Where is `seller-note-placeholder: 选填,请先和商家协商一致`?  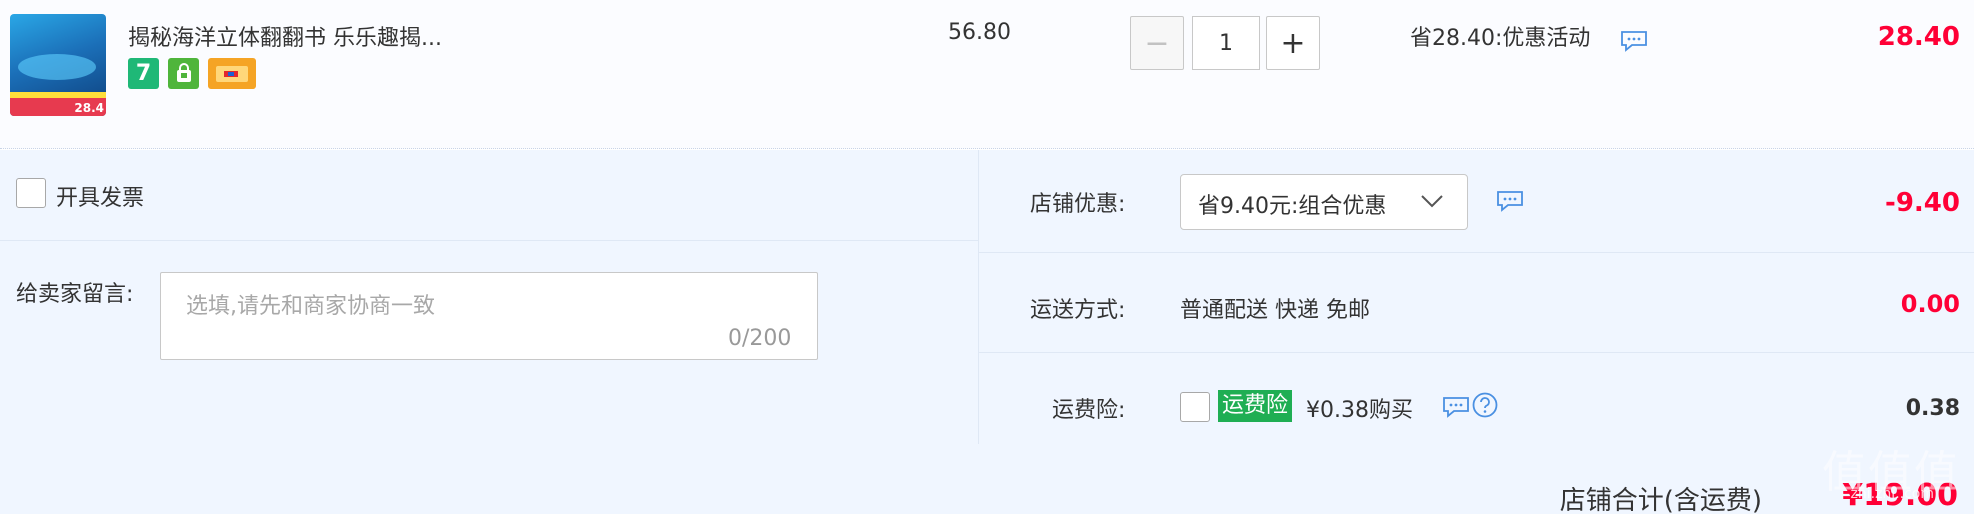
seller-note-placeholder: 选填,请先和商家协商一致 is located at coordinates (310, 306).